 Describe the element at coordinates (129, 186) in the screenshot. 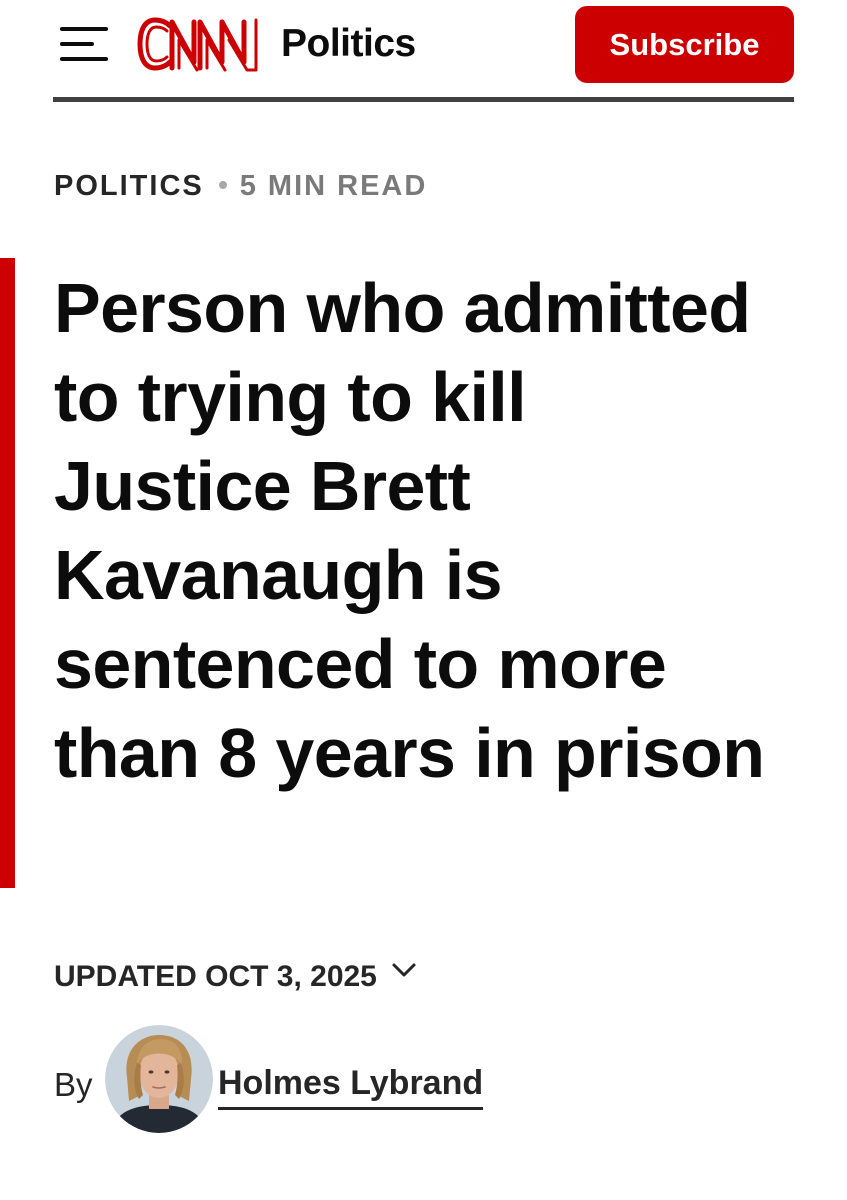

I see `section-link: POLITICS` at that location.